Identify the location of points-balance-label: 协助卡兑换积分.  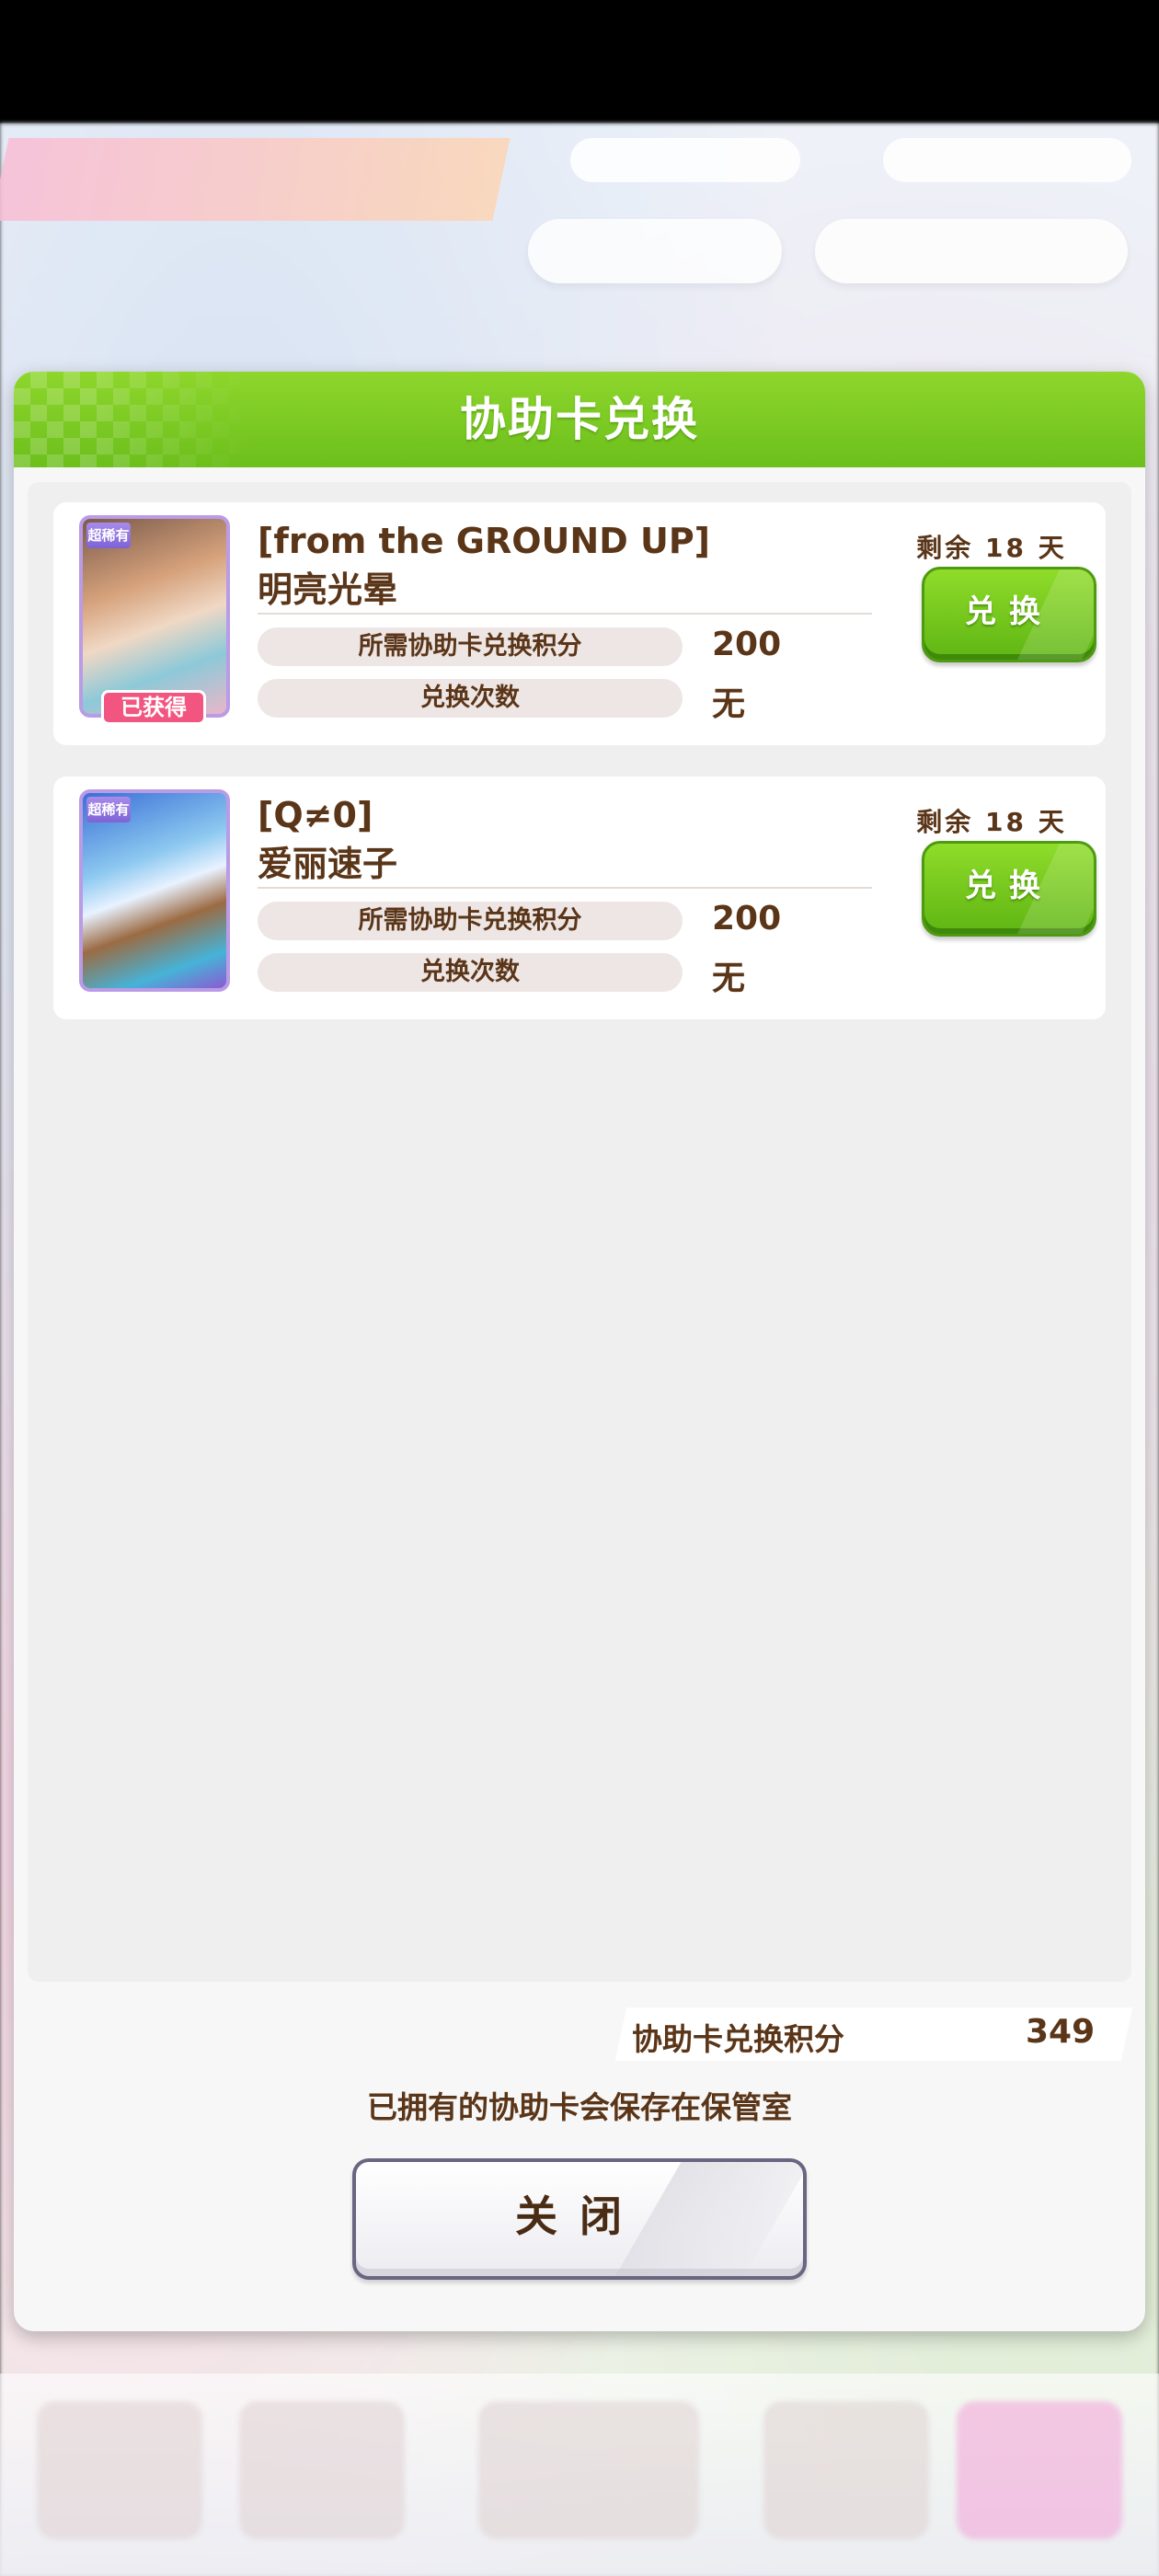
(738, 2039).